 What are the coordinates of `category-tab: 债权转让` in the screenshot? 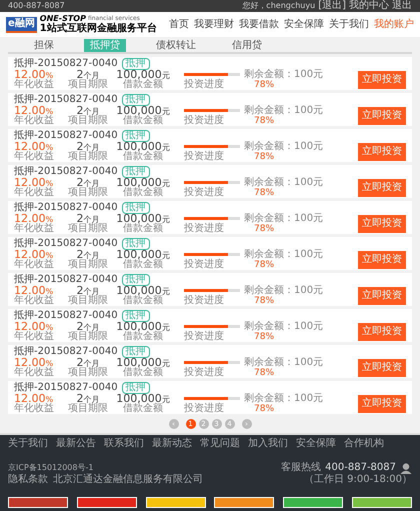 It's located at (176, 45).